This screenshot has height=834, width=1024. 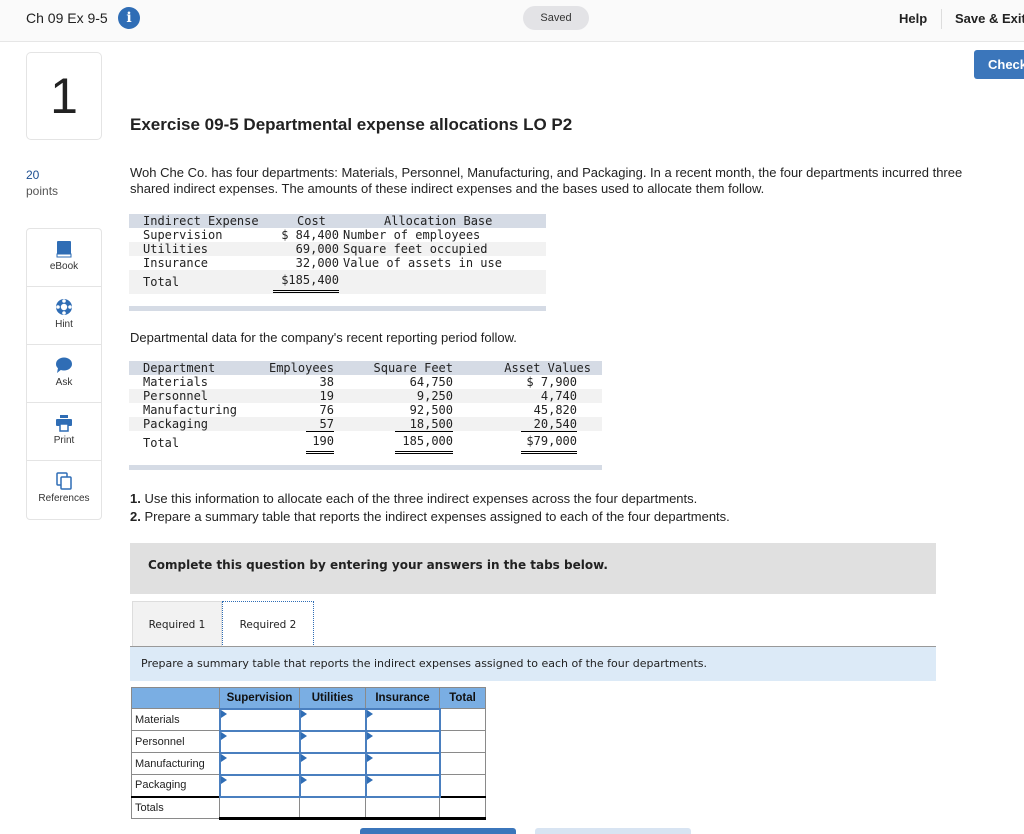 What do you see at coordinates (259, 741) in the screenshot?
I see `personnel-supervision-input` at bounding box center [259, 741].